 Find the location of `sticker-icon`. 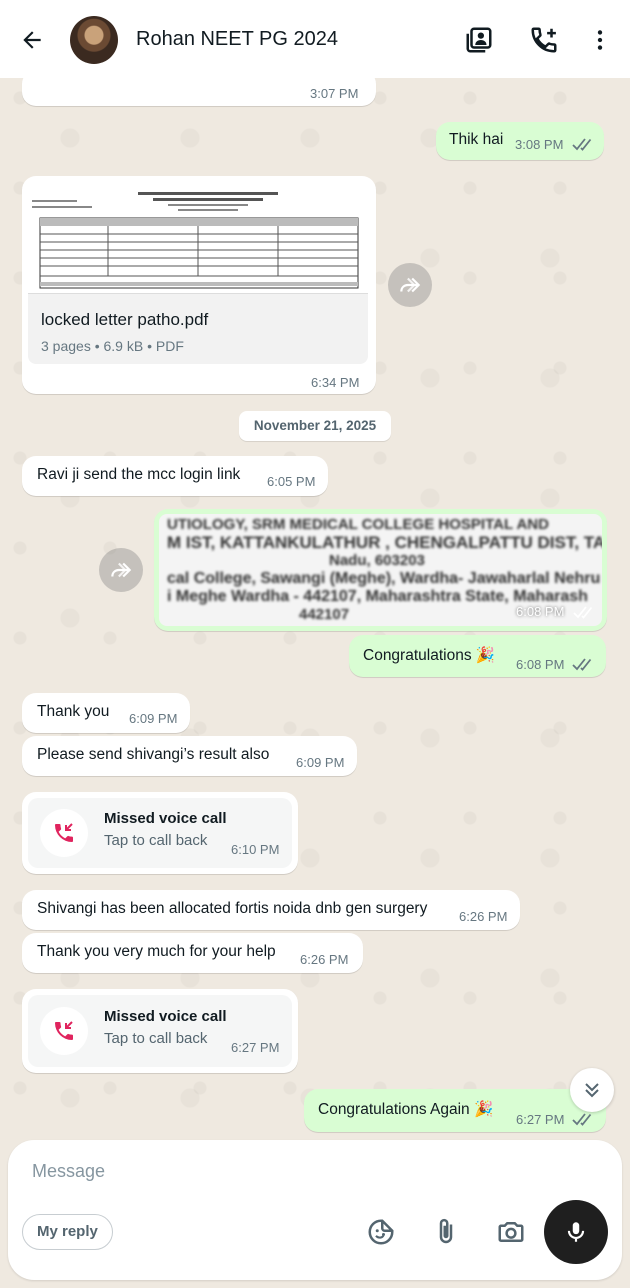

sticker-icon is located at coordinates (381, 1232).